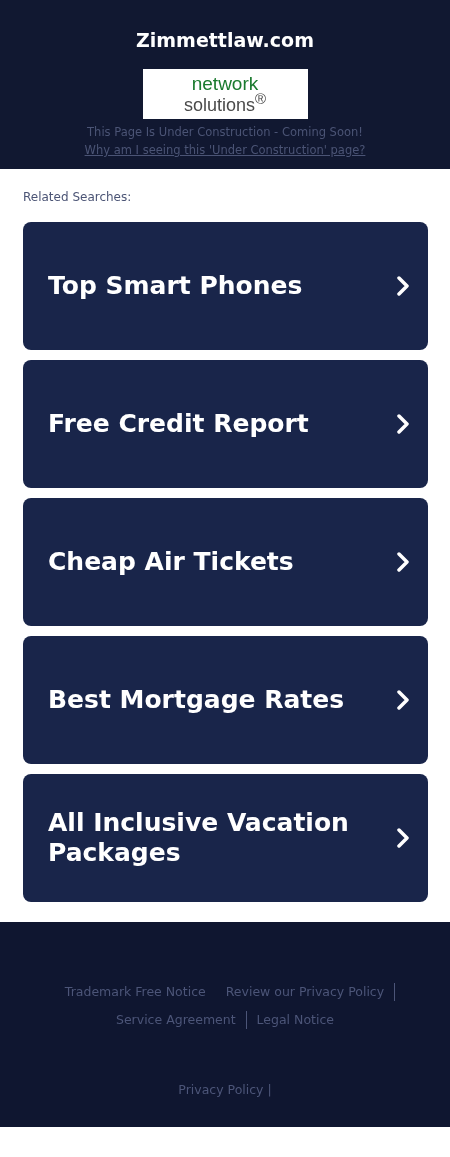  I want to click on footer-link: Service Agreement, so click(176, 1020).